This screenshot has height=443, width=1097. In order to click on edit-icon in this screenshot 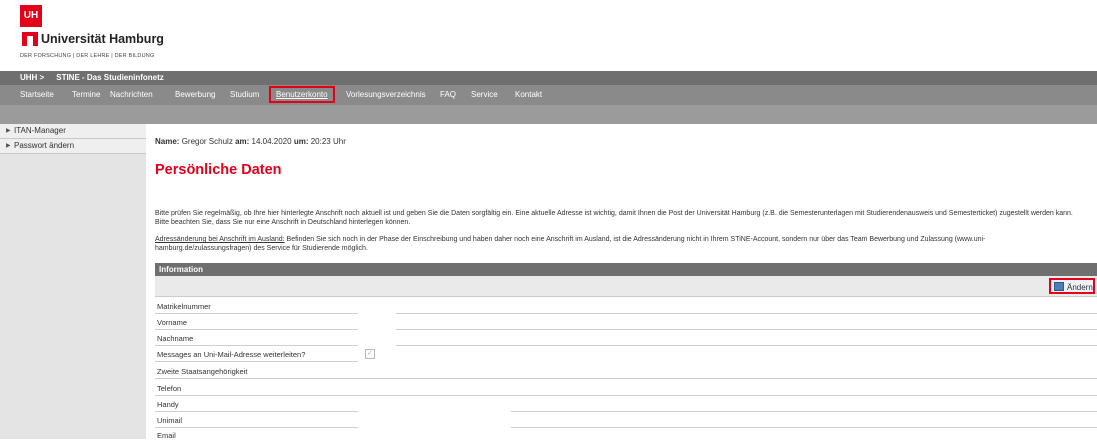, I will do `click(1059, 286)`.